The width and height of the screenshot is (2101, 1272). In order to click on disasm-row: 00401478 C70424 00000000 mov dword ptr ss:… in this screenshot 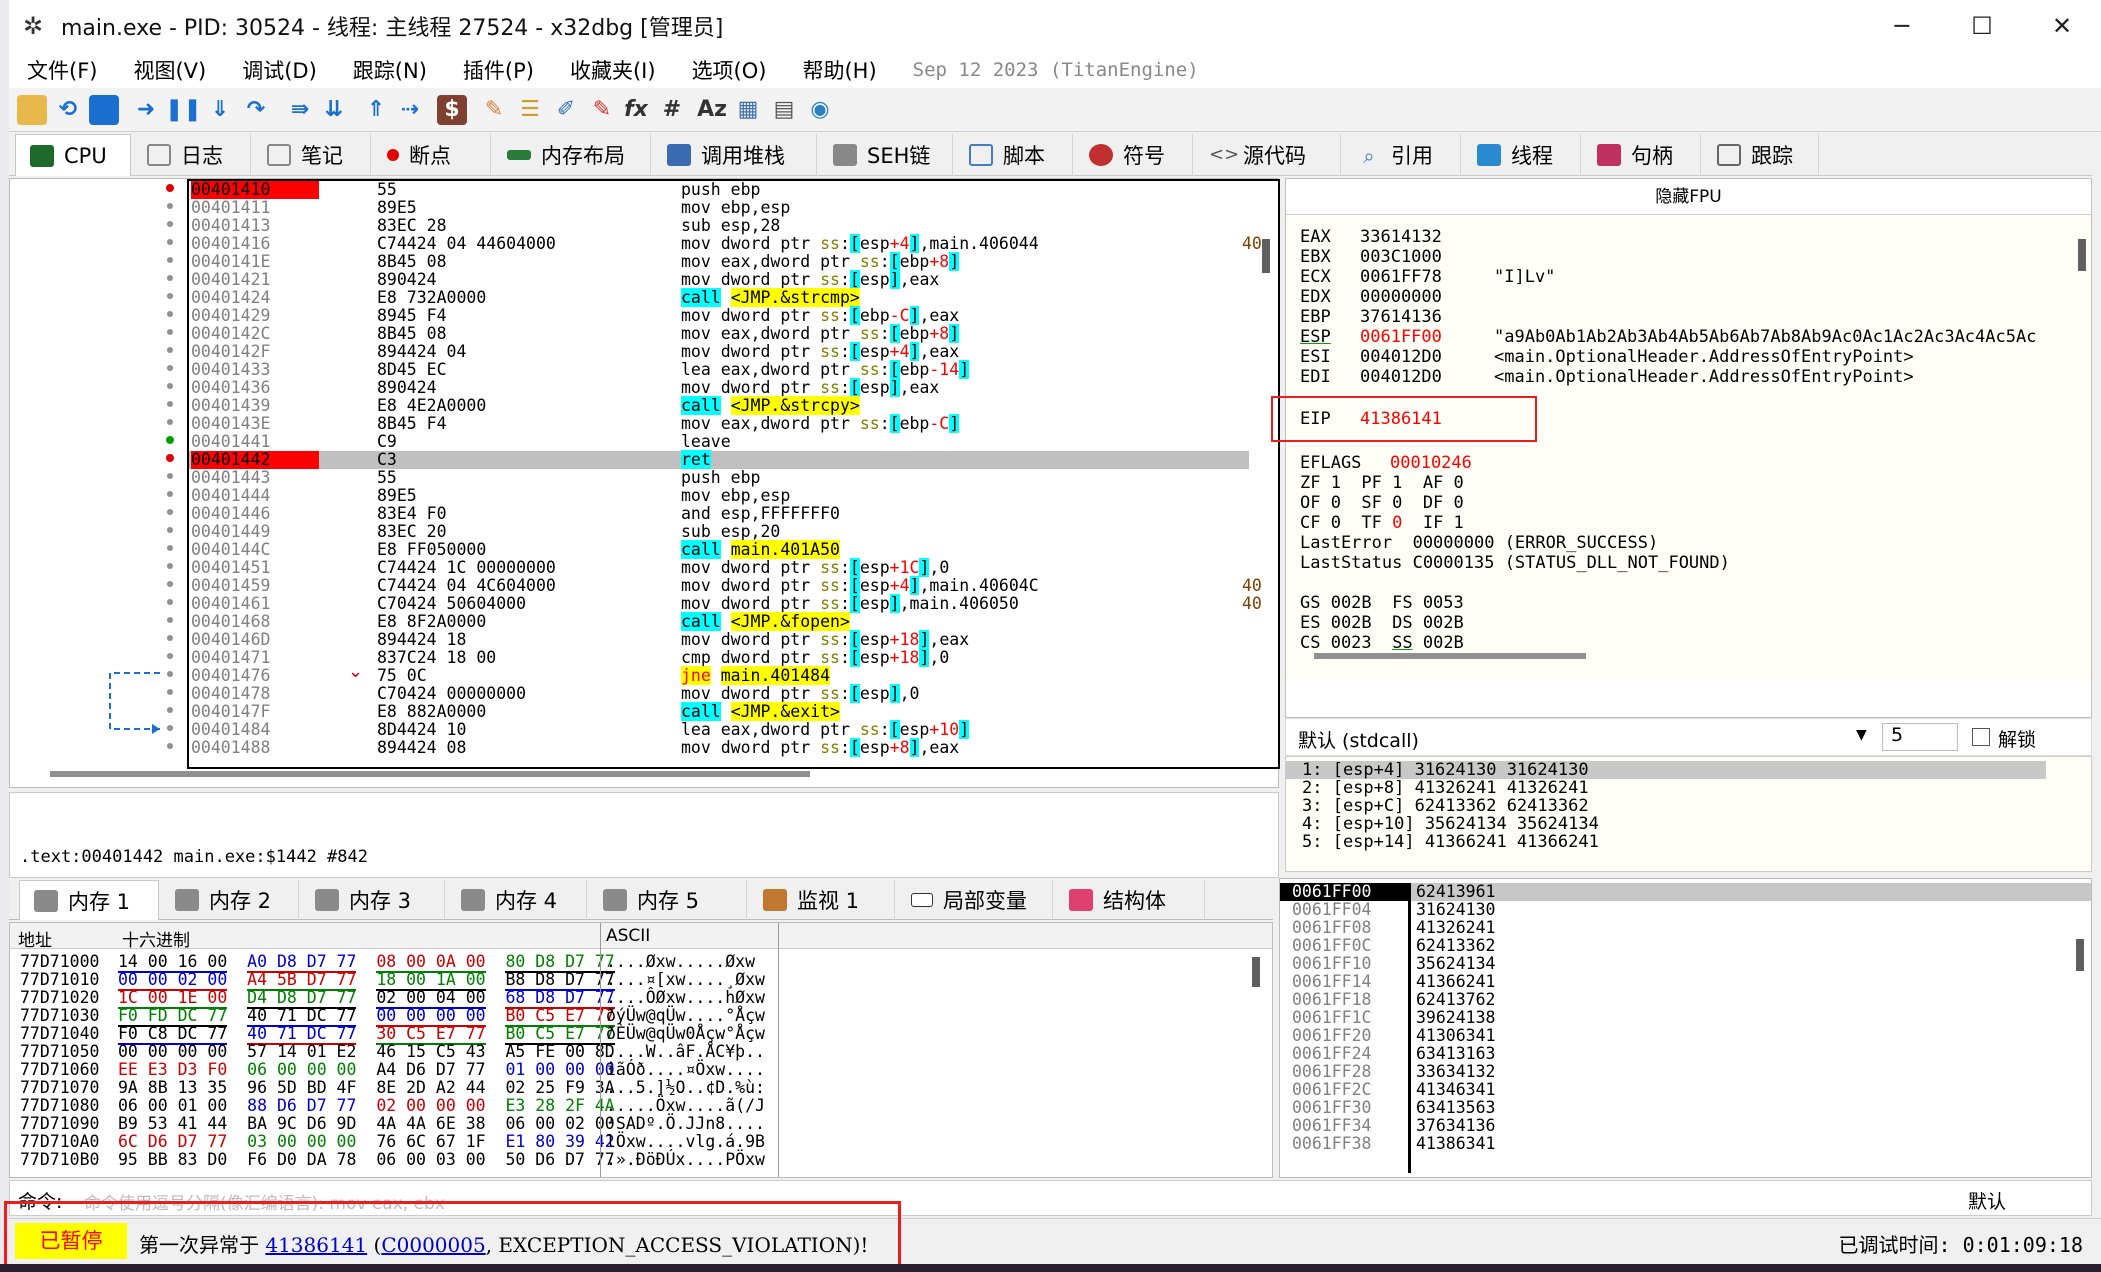, I will do `click(719, 693)`.